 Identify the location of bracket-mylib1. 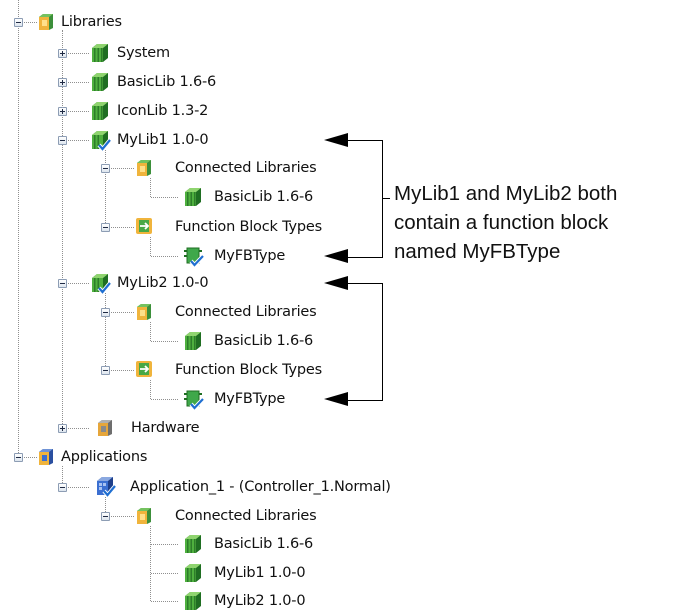
(365, 199).